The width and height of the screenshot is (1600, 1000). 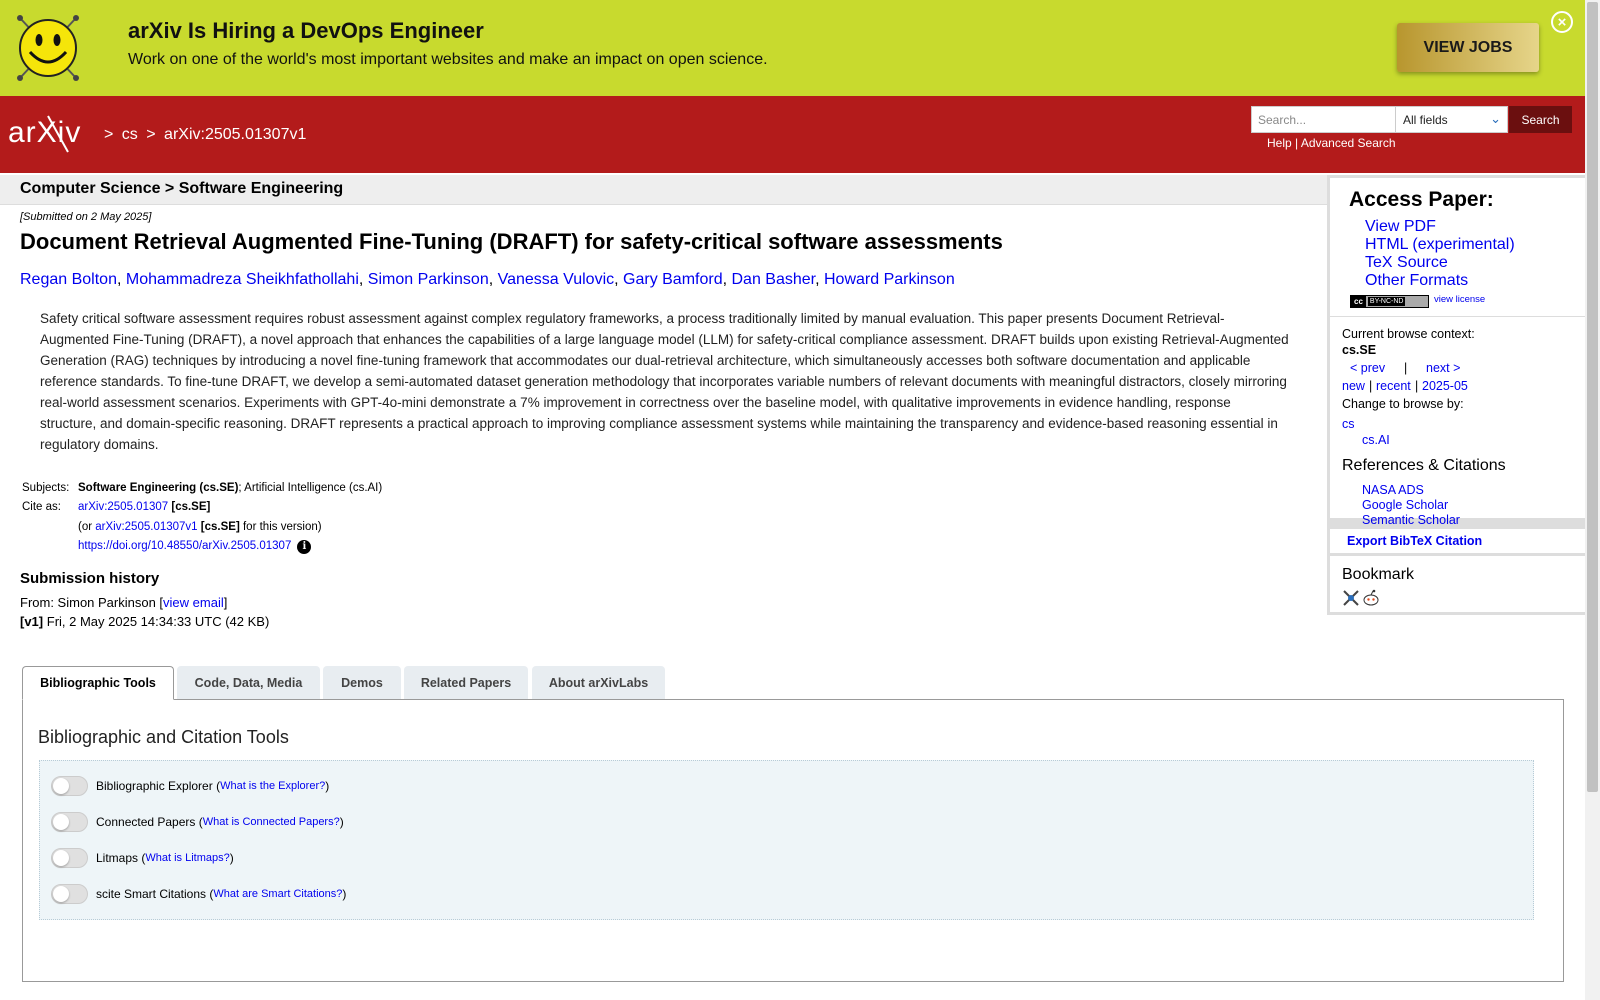 I want to click on tool-help-link: What is the Explorer?, so click(x=272, y=786).